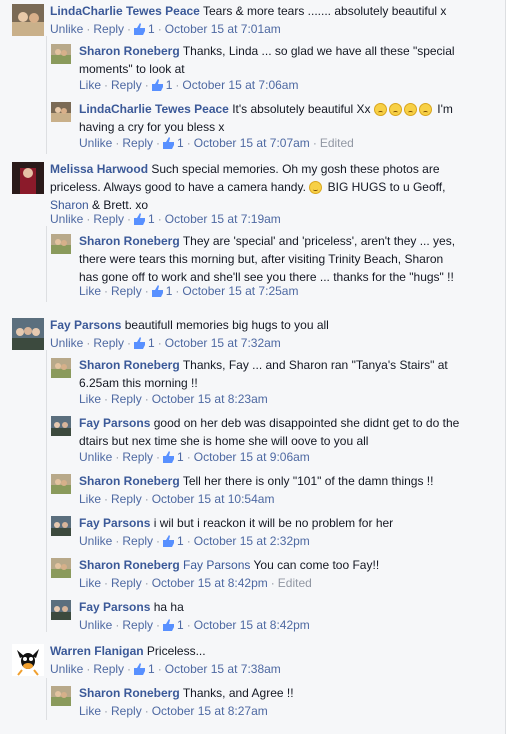 The image size is (506, 734). What do you see at coordinates (216, 565) in the screenshot?
I see `tagged-user-link: Fay Parsons` at bounding box center [216, 565].